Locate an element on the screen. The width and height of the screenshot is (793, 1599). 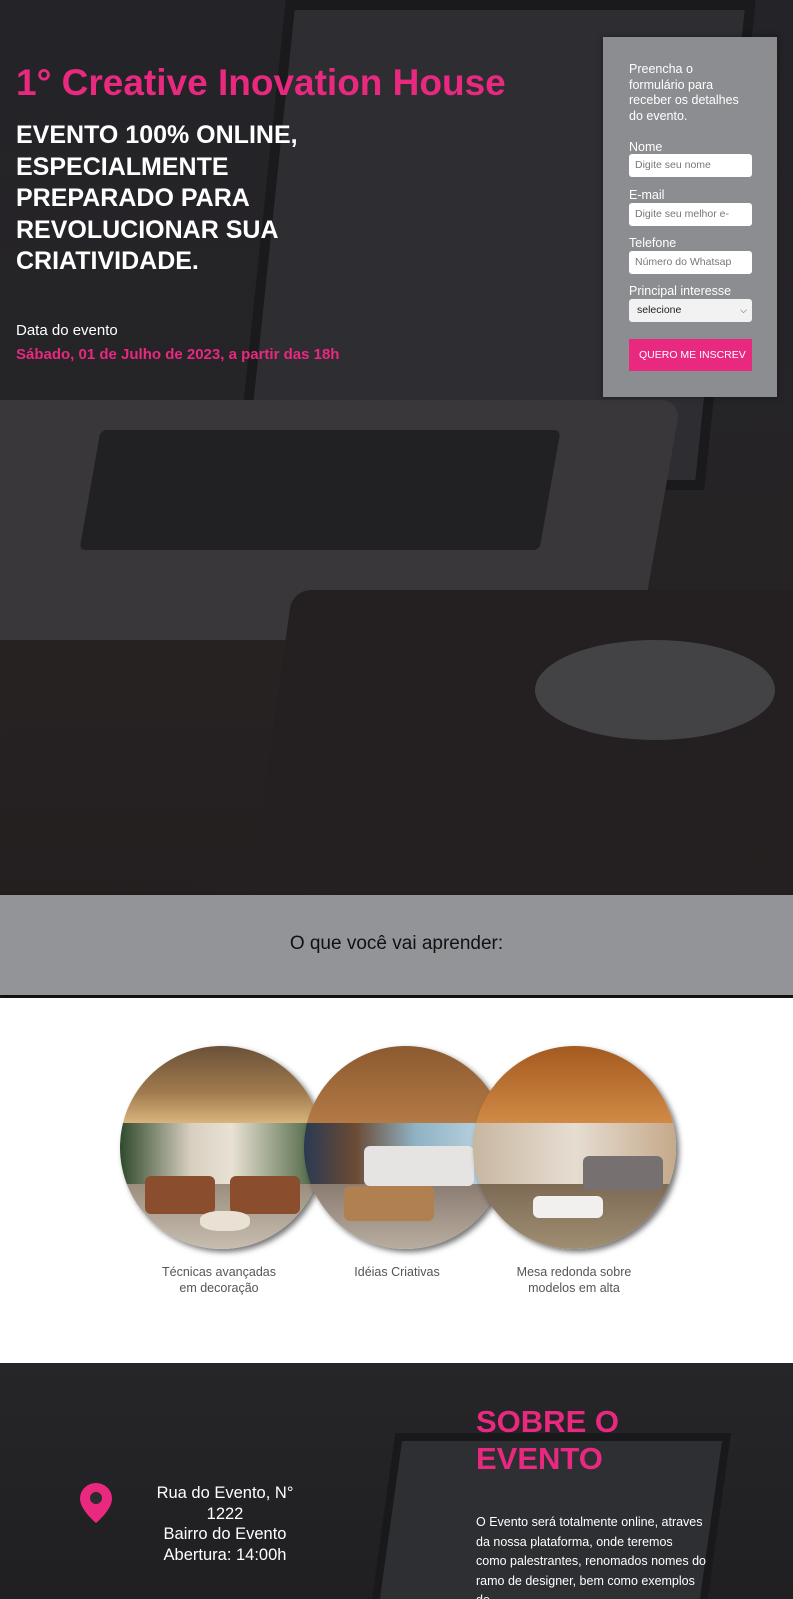
interest-select: selecione ⌵ is located at coordinates (690, 310).